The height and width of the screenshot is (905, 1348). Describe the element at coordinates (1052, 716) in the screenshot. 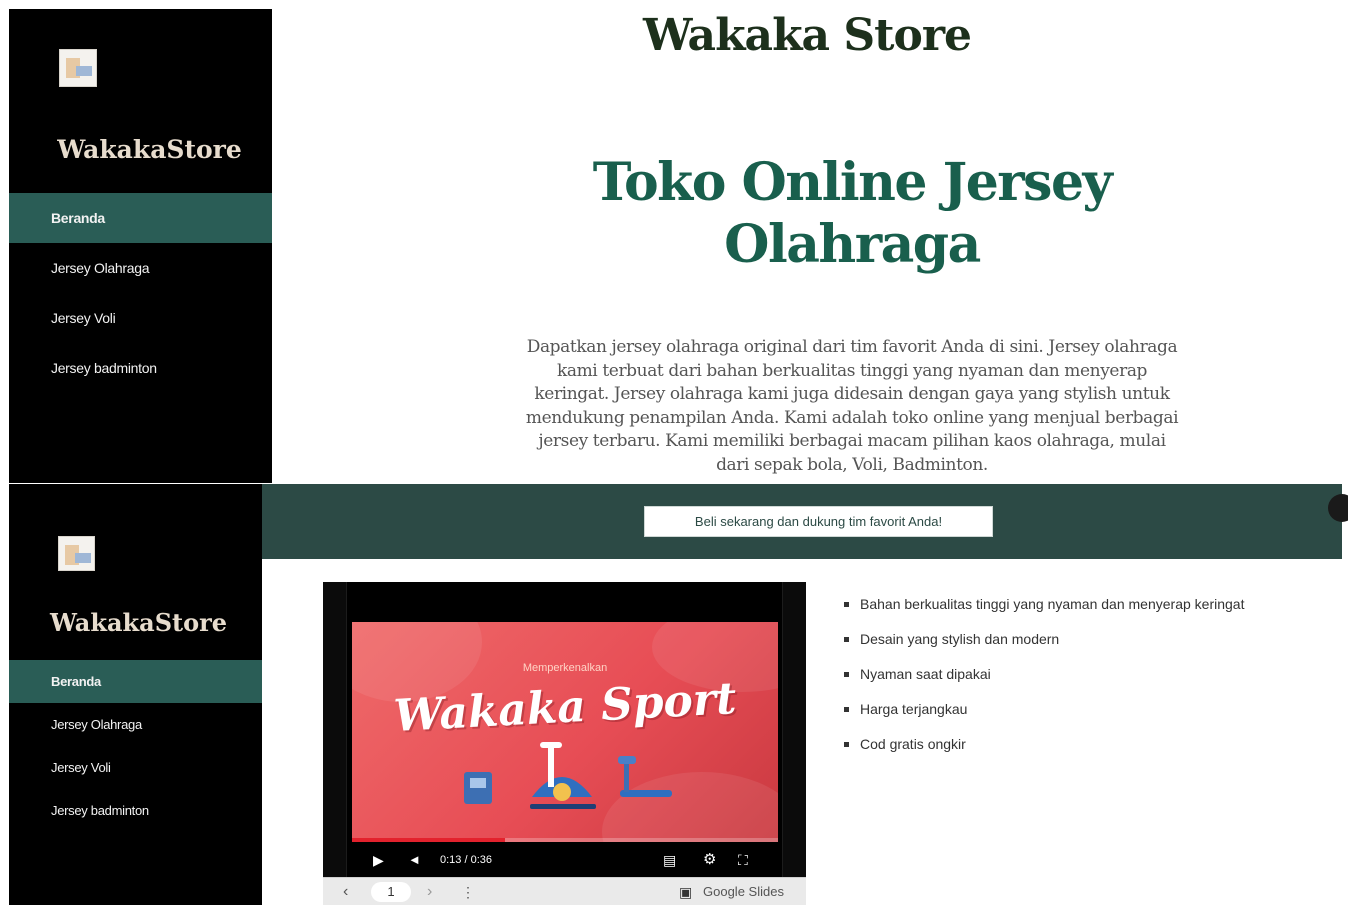

I see `list-item: Harga terjangkau` at that location.